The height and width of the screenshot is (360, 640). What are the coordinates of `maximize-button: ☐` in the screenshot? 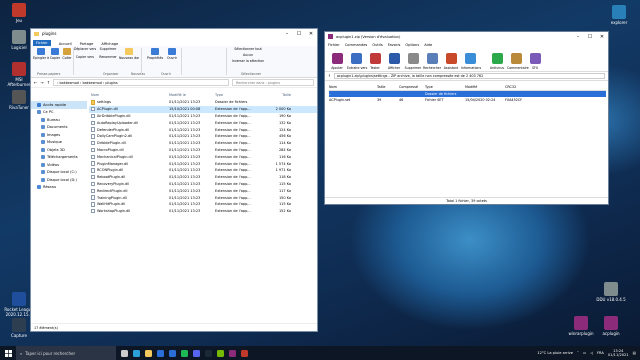 It's located at (299, 34).